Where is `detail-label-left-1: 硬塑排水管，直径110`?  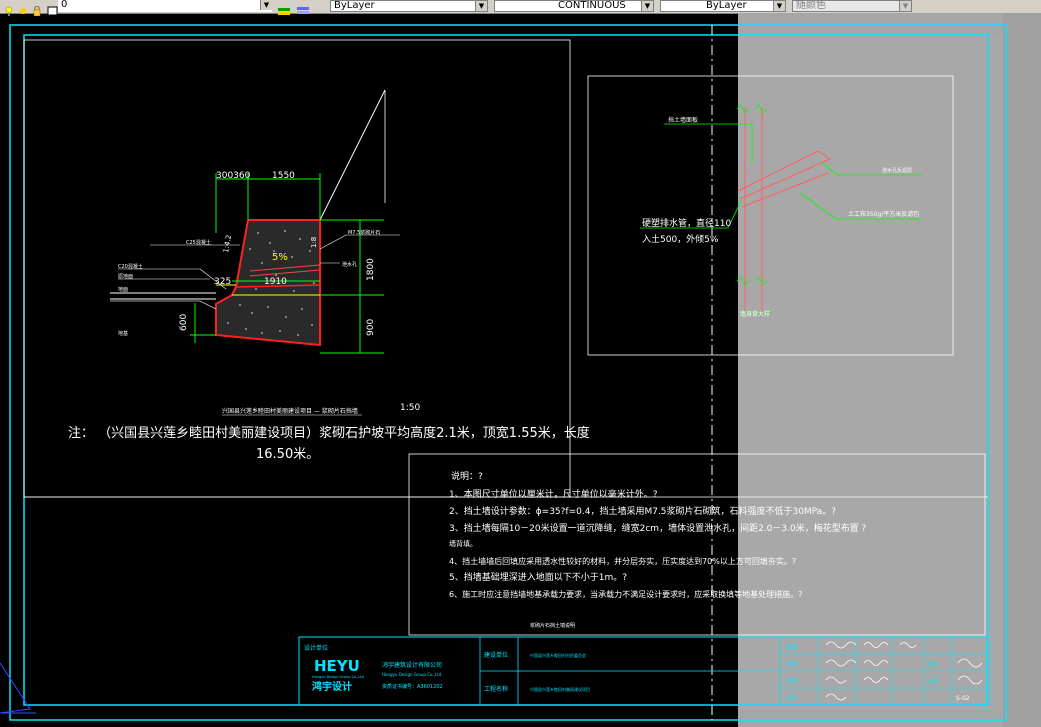 detail-label-left-1: 硬塑排水管，直径110 is located at coordinates (686, 223).